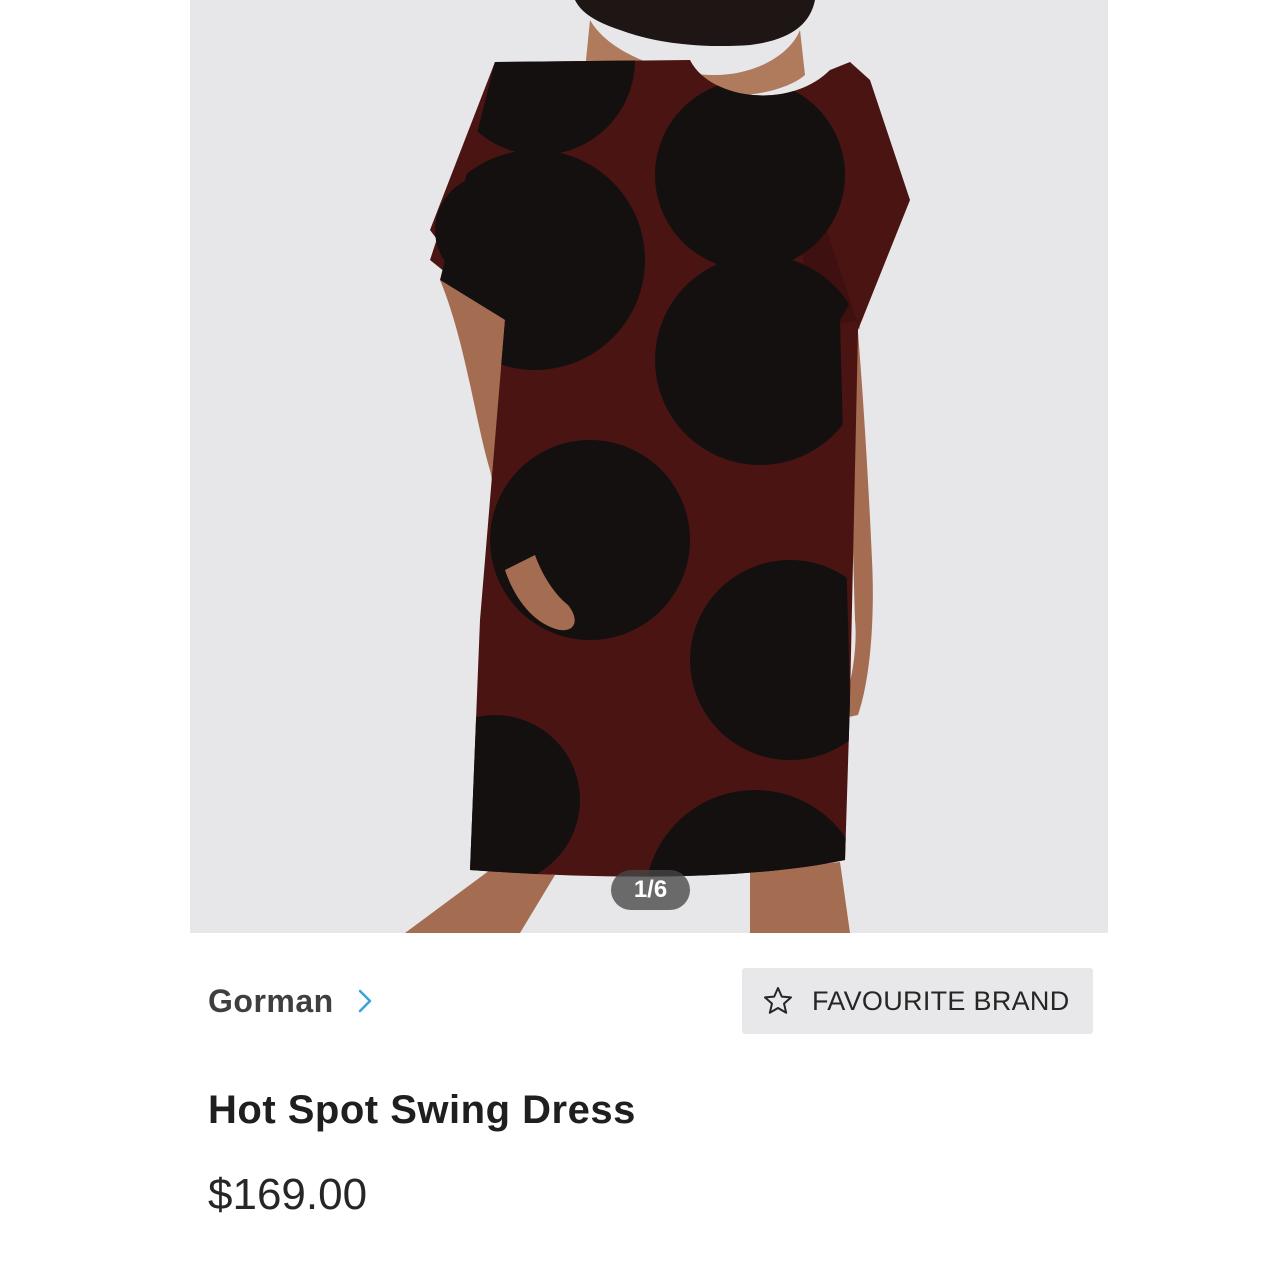 This screenshot has height=1280, width=1280. What do you see at coordinates (650, 1001) in the screenshot?
I see `brand-row: Gorman FAVOURITE BRAND` at bounding box center [650, 1001].